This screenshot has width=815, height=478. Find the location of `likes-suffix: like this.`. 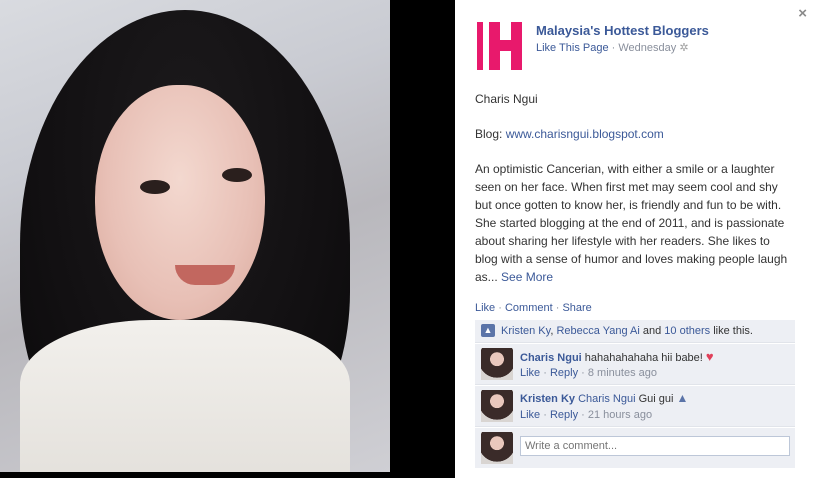

likes-suffix: like this. is located at coordinates (731, 331).